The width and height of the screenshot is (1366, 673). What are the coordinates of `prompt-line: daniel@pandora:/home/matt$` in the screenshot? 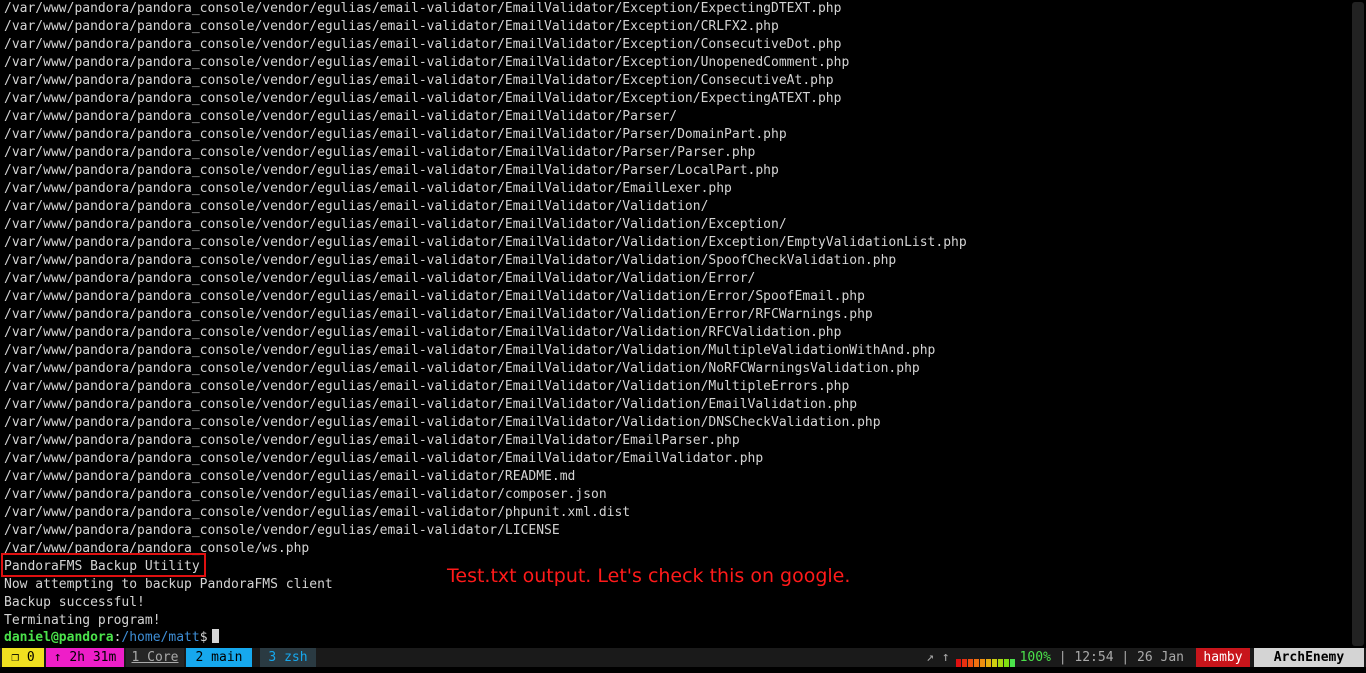 It's located at (111, 638).